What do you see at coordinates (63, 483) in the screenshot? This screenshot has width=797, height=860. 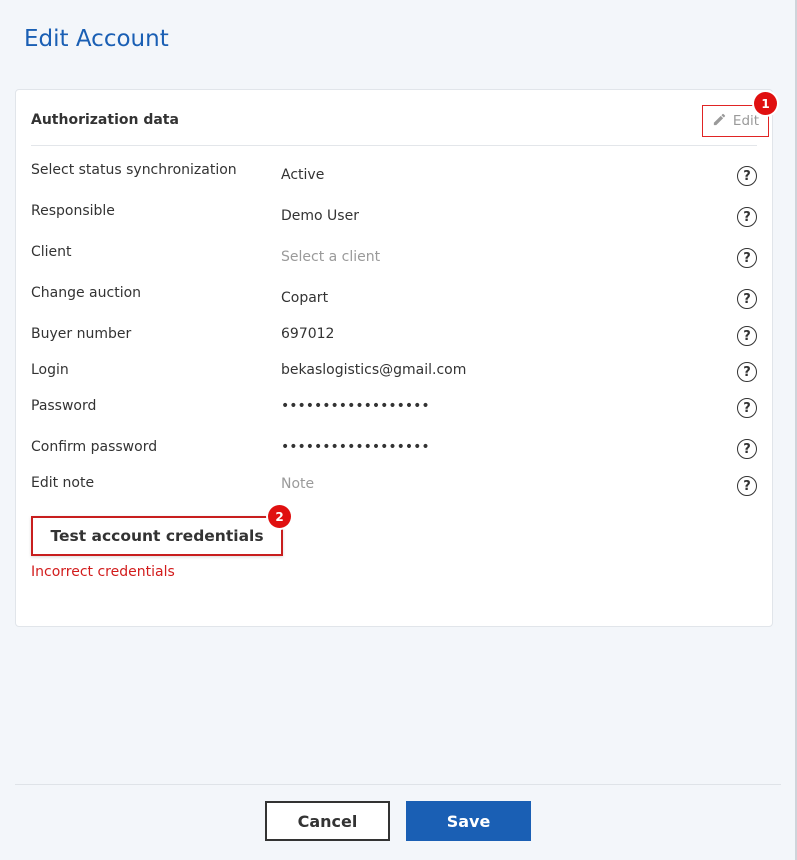 I see `field-label: Edit note` at bounding box center [63, 483].